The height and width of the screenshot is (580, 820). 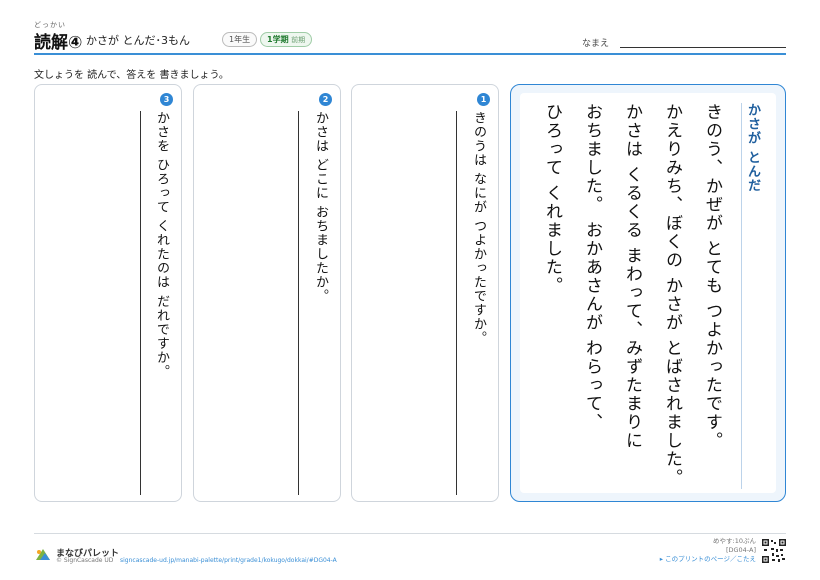 I want to click on story-title-divider, so click(x=741, y=296).